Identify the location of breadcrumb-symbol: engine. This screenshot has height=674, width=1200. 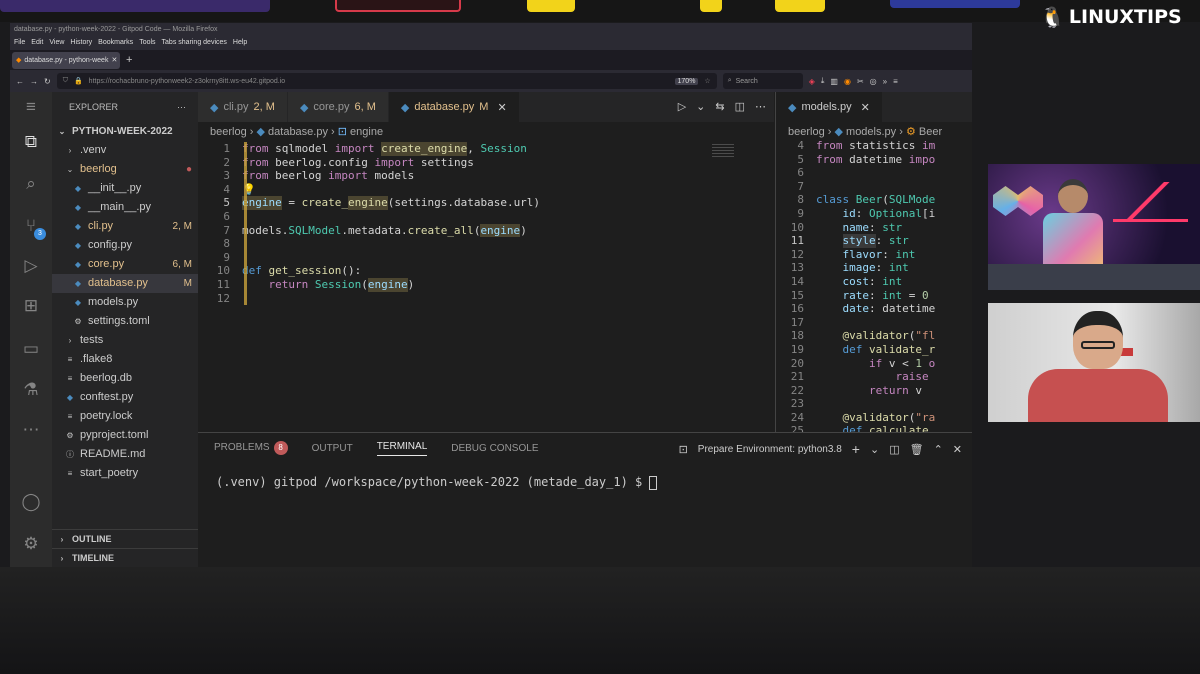
(366, 132).